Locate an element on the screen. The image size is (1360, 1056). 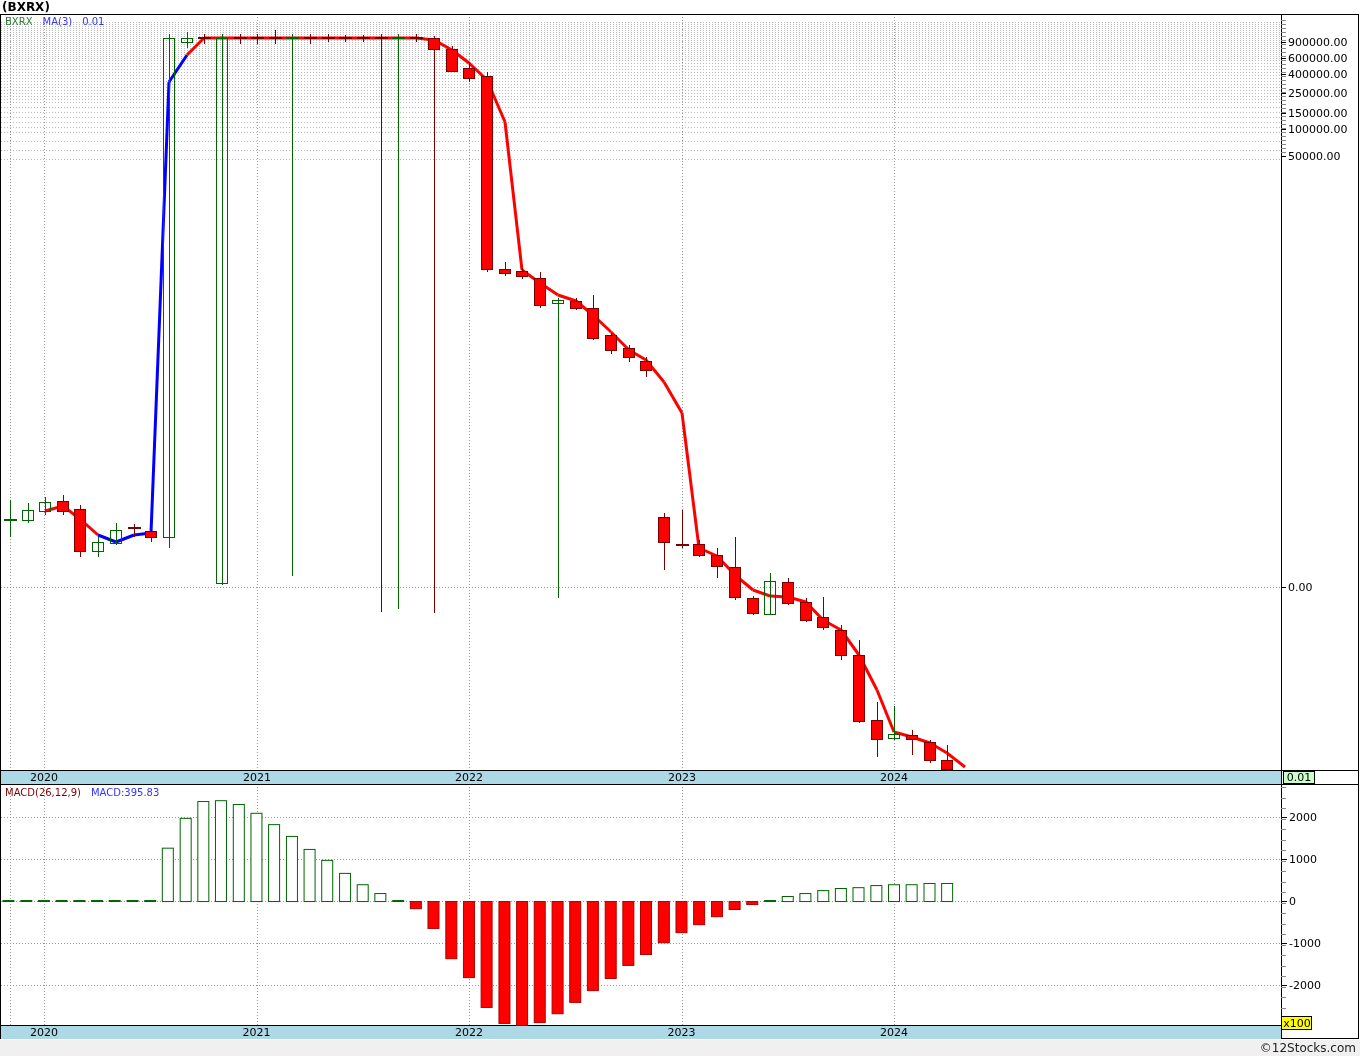
axis-label: 0.00 is located at coordinates (1300, 587).